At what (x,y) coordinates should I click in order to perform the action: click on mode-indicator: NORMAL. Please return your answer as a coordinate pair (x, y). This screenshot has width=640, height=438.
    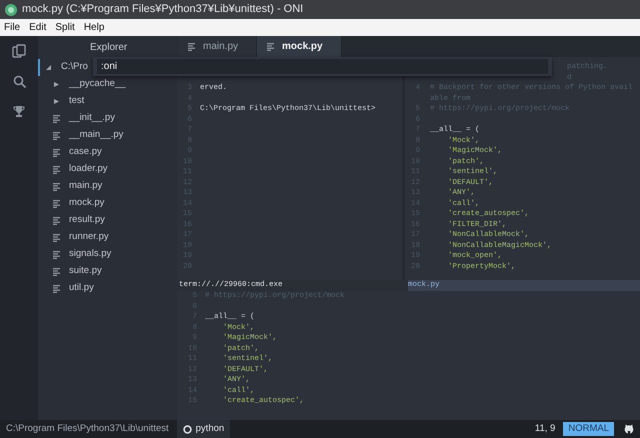
    Looking at the image, I should click on (588, 429).